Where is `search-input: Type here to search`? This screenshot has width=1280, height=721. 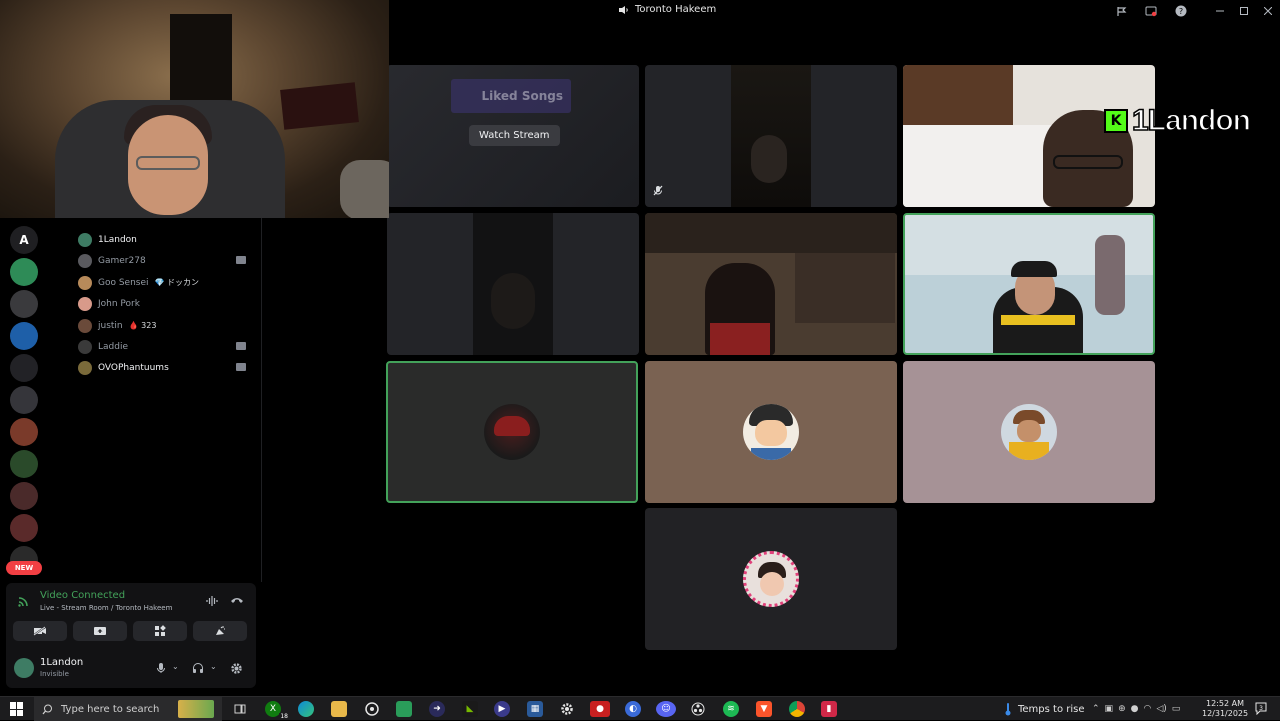 search-input: Type here to search is located at coordinates (110, 709).